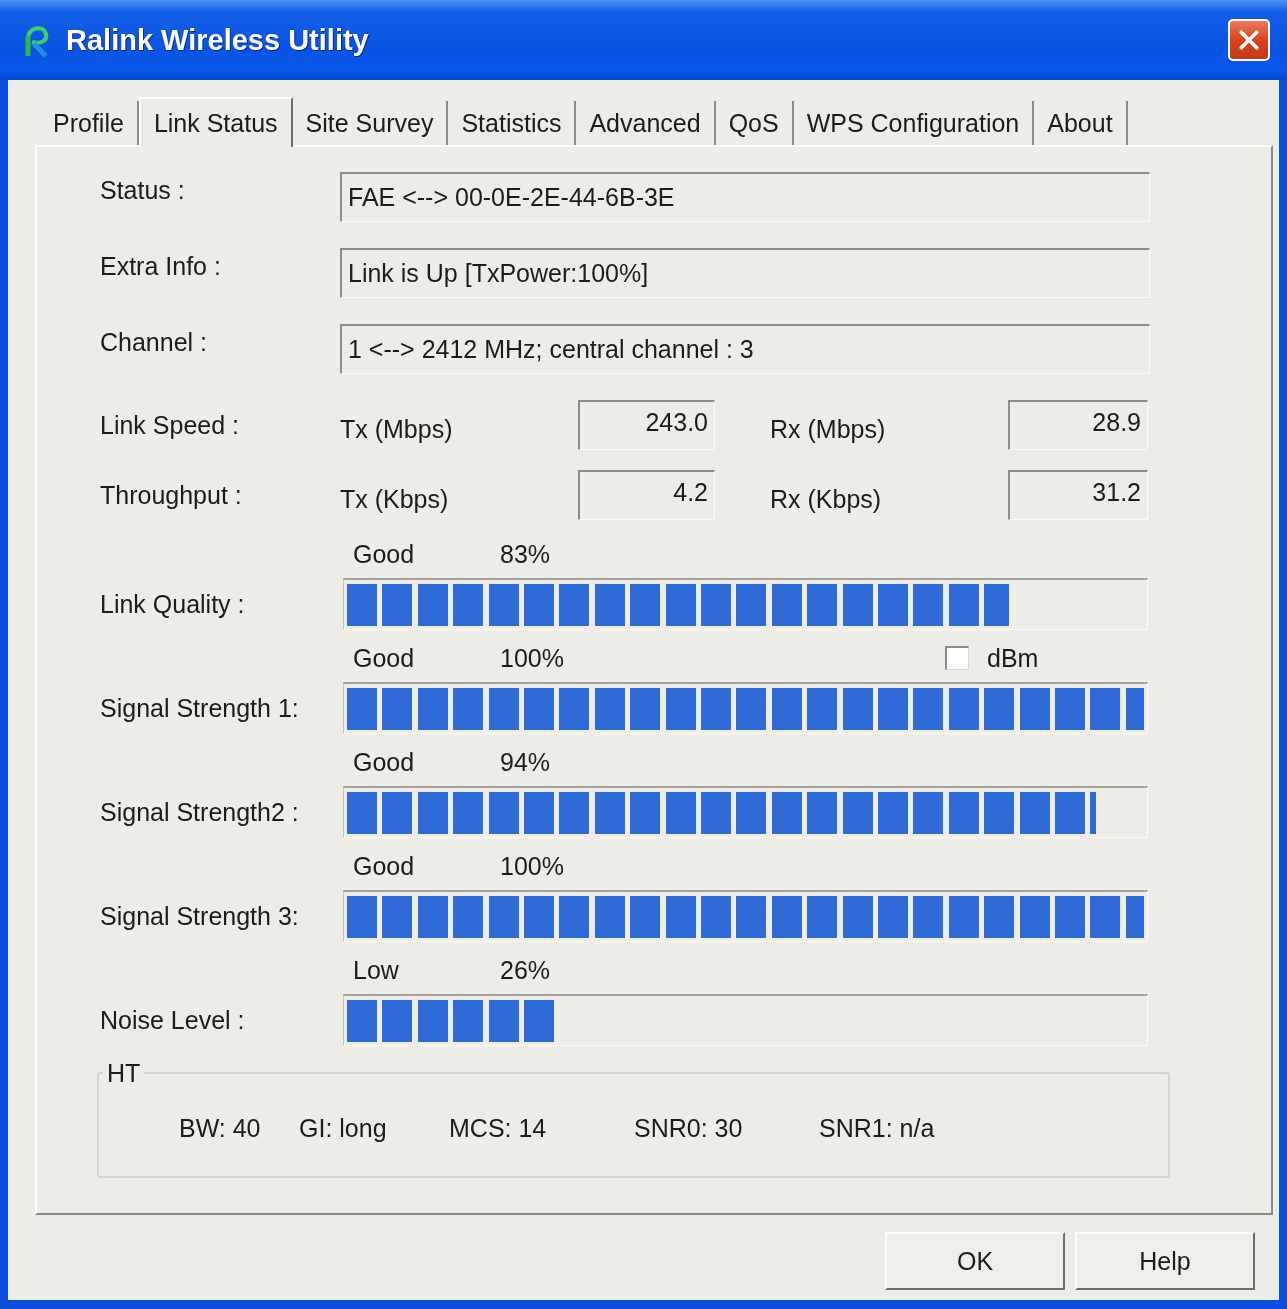  I want to click on ht-reading: SNR0: 30, so click(689, 1128).